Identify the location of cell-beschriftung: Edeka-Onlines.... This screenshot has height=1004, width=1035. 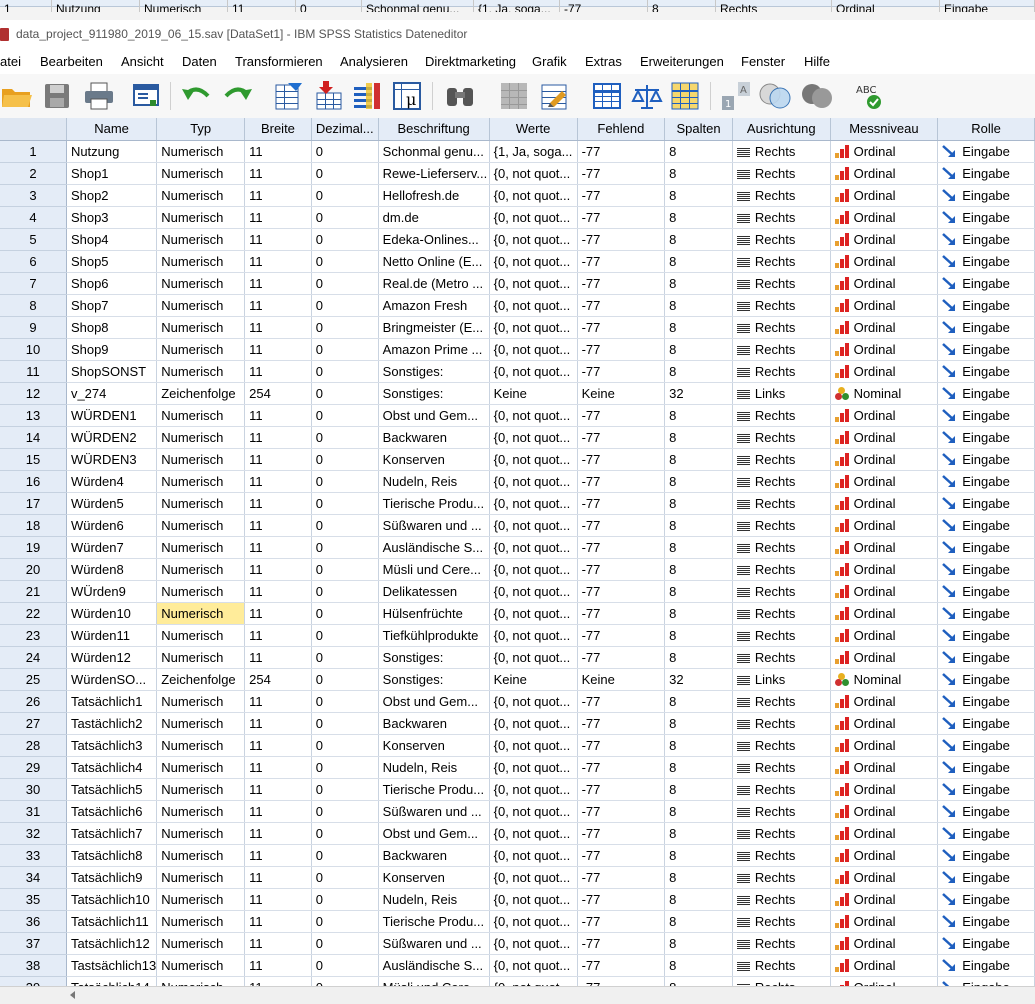
(434, 239).